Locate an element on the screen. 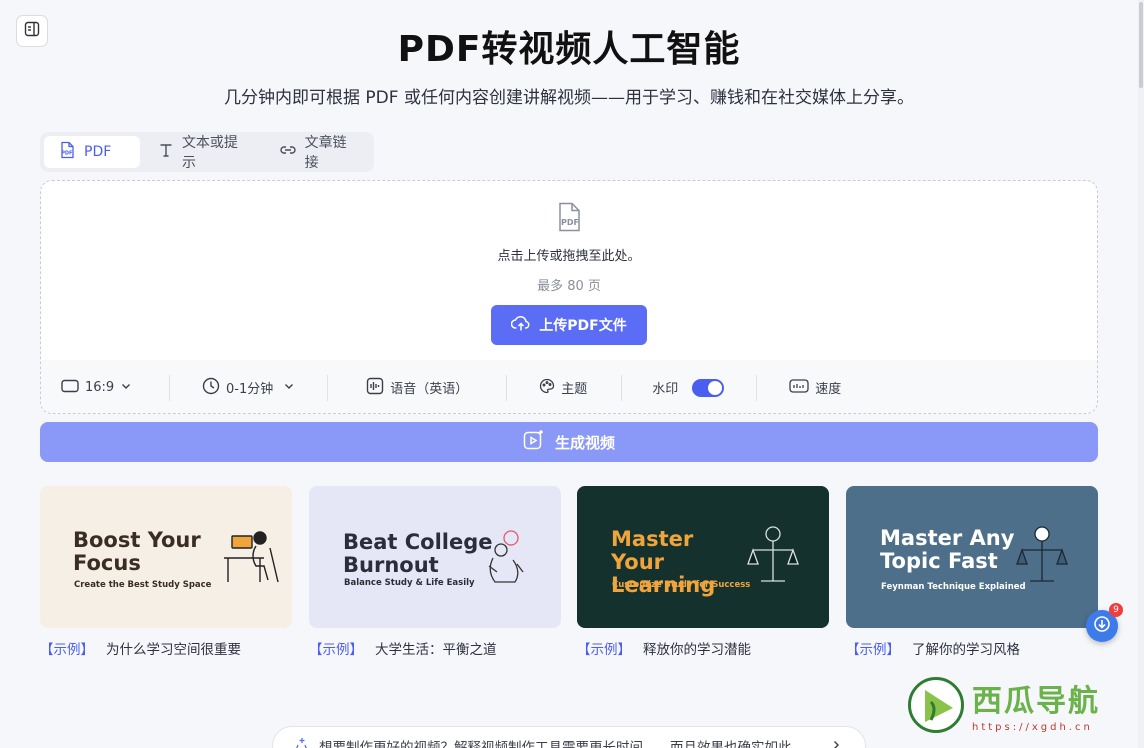 The image size is (1144, 748). watermark-toggle is located at coordinates (708, 387).